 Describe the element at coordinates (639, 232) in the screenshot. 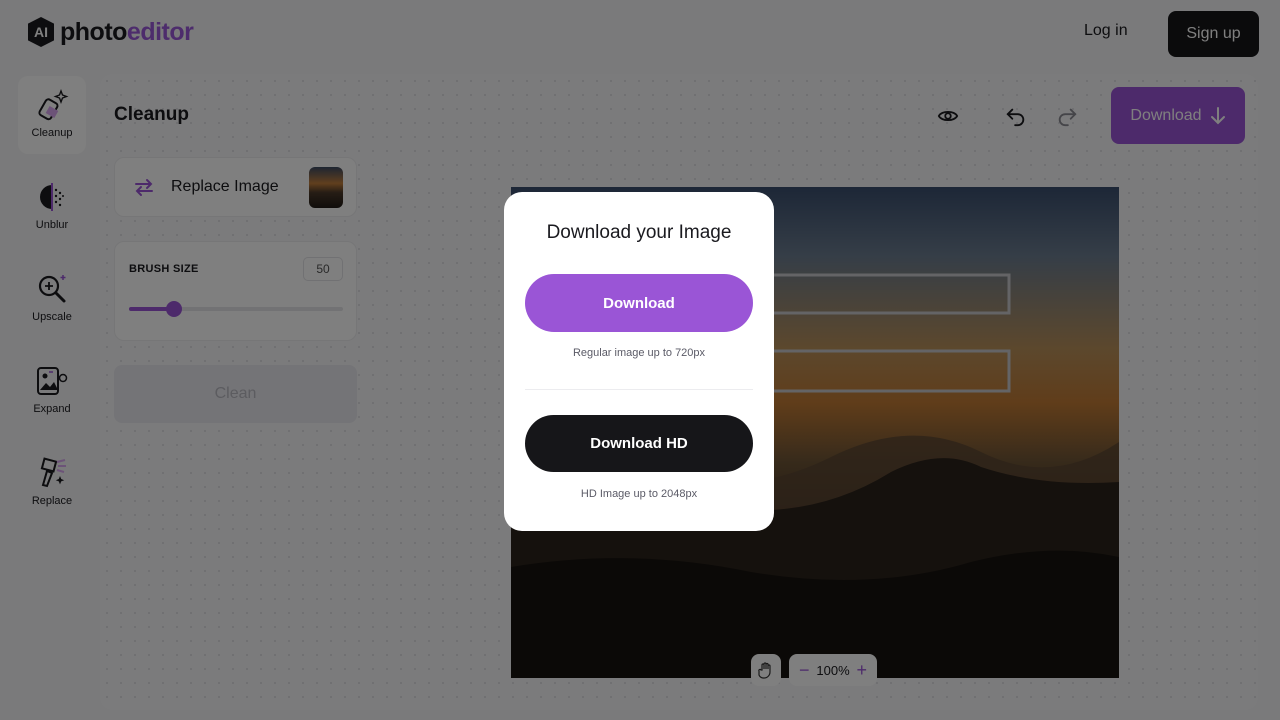

I see `modal-title: Download your Image` at that location.